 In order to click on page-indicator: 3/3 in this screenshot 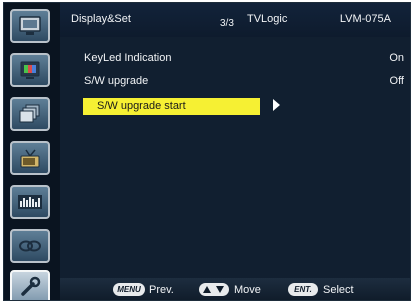, I will do `click(227, 23)`.